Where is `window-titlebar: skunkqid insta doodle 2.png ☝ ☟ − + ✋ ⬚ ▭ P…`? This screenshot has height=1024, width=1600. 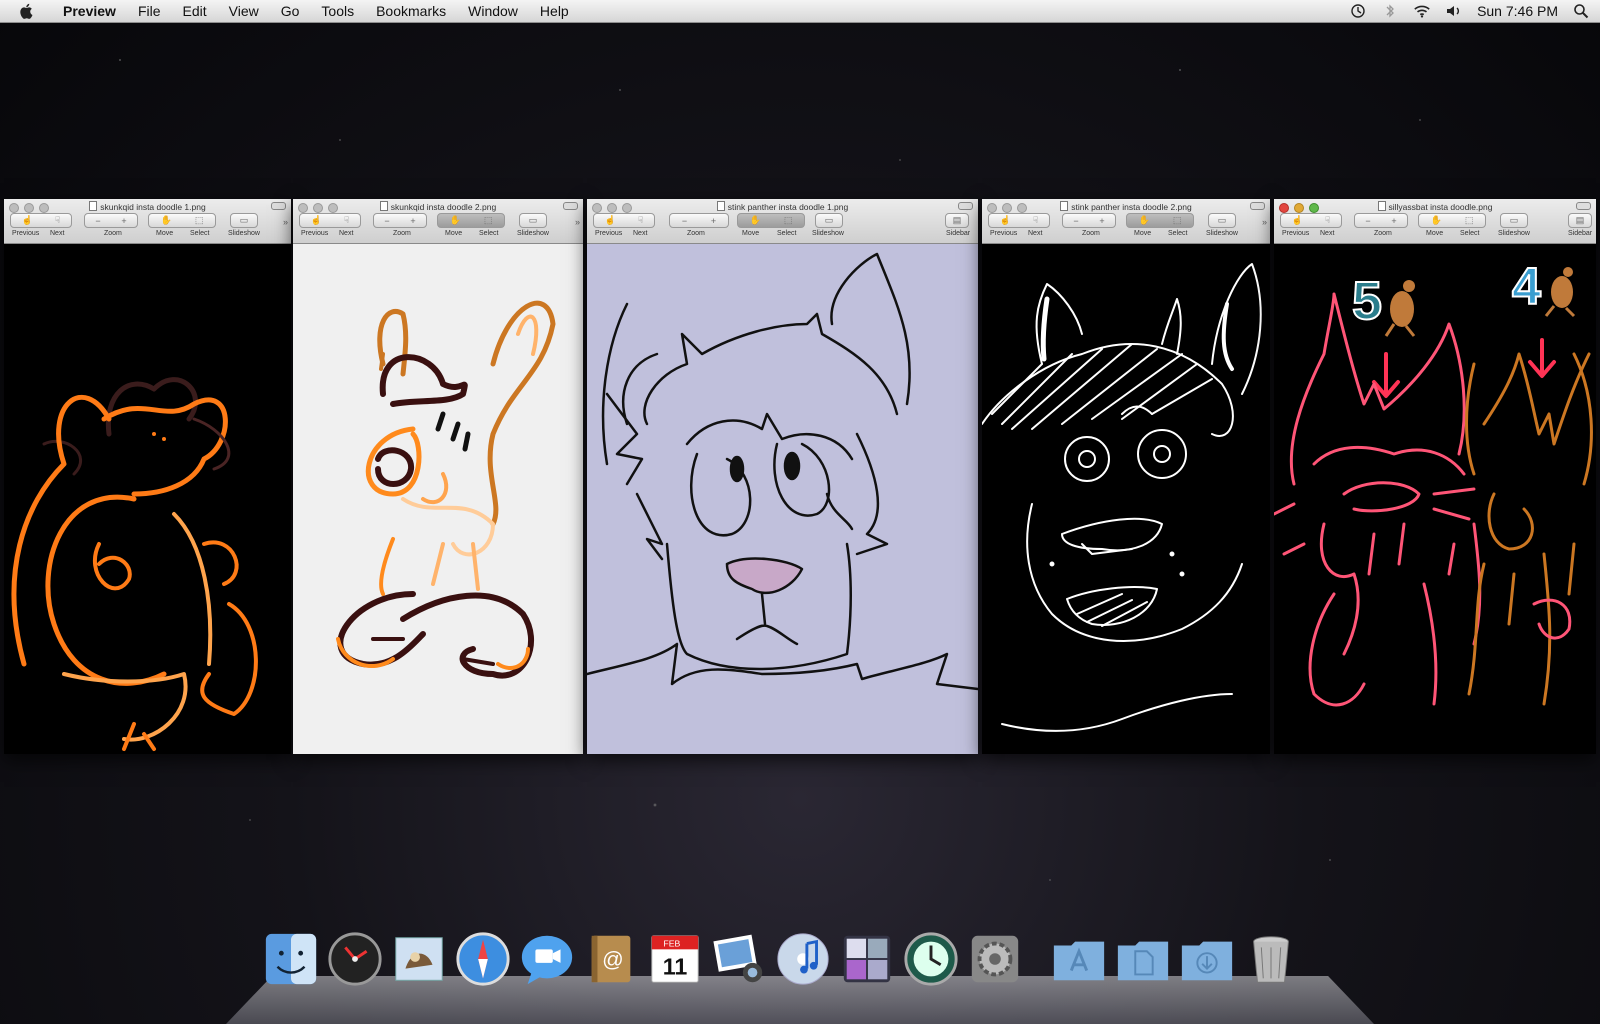
window-titlebar: skunkqid insta doodle 2.png ☝ ☟ − + ✋ ⬚ ▭ P… is located at coordinates (438, 221).